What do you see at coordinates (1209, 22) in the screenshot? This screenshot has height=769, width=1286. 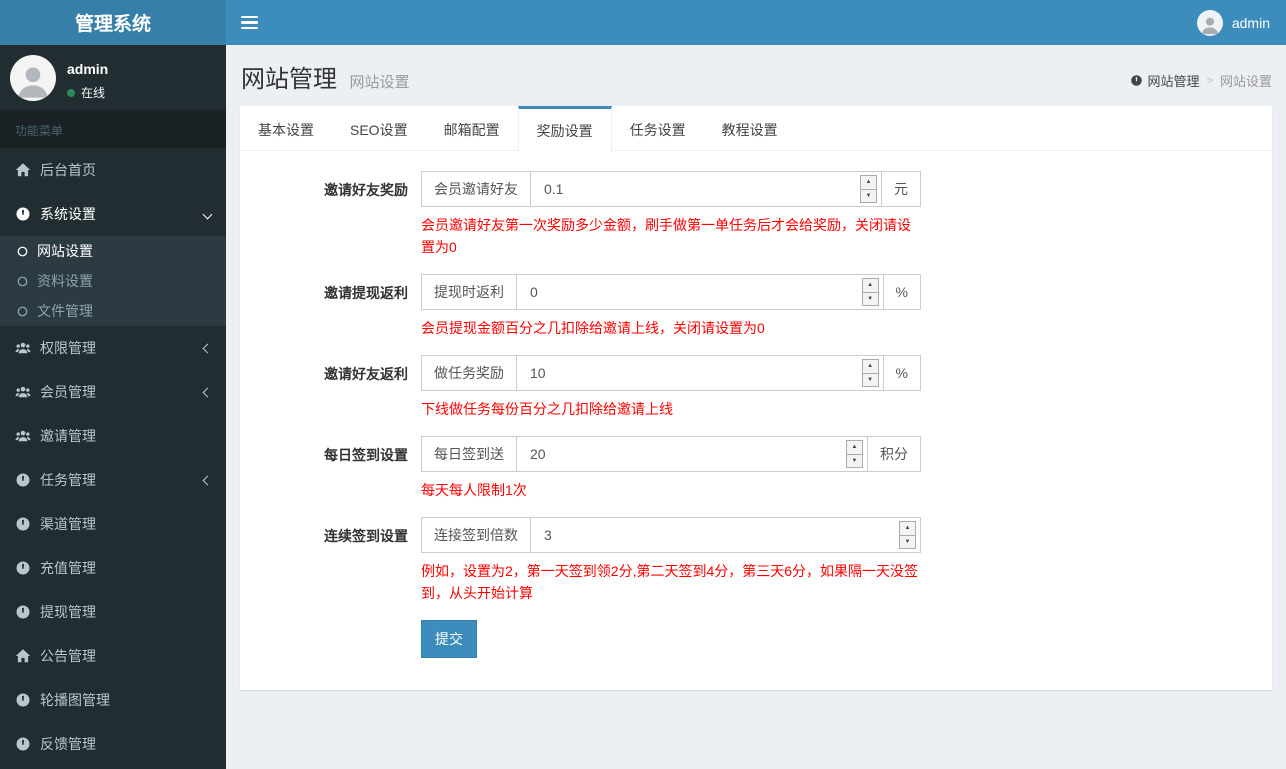 I see `user-avatar-icon` at bounding box center [1209, 22].